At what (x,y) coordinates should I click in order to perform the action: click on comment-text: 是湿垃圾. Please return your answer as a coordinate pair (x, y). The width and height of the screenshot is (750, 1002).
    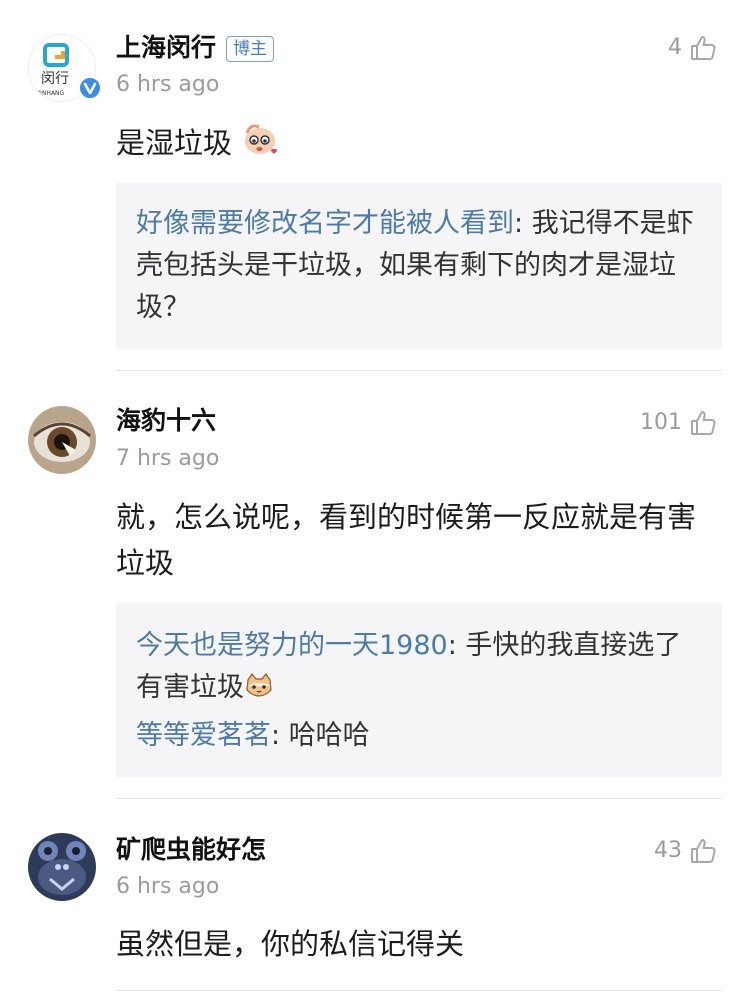
    Looking at the image, I should click on (416, 143).